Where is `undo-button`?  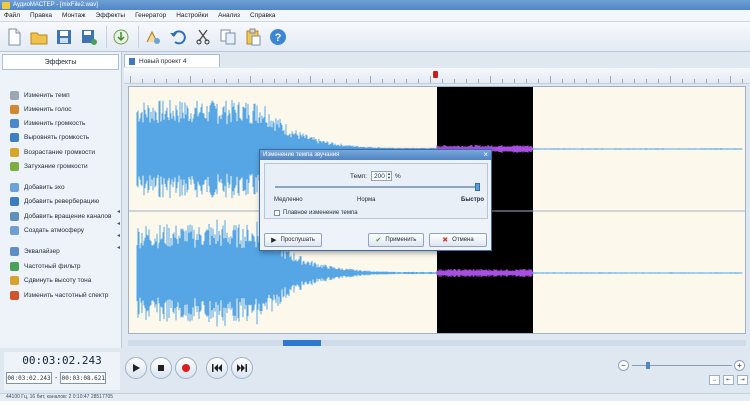 undo-button is located at coordinates (178, 37).